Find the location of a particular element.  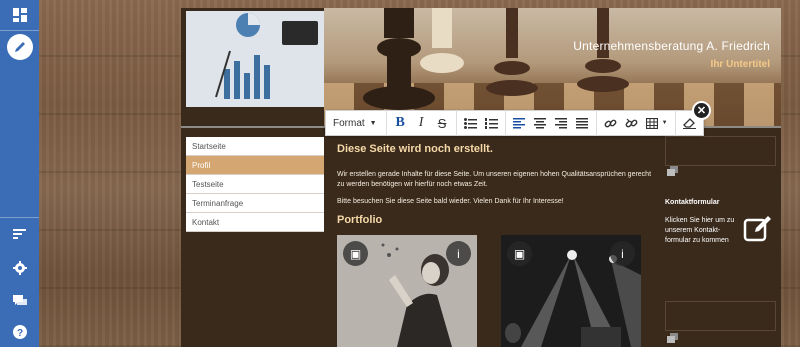

align-center-button is located at coordinates (540, 123).